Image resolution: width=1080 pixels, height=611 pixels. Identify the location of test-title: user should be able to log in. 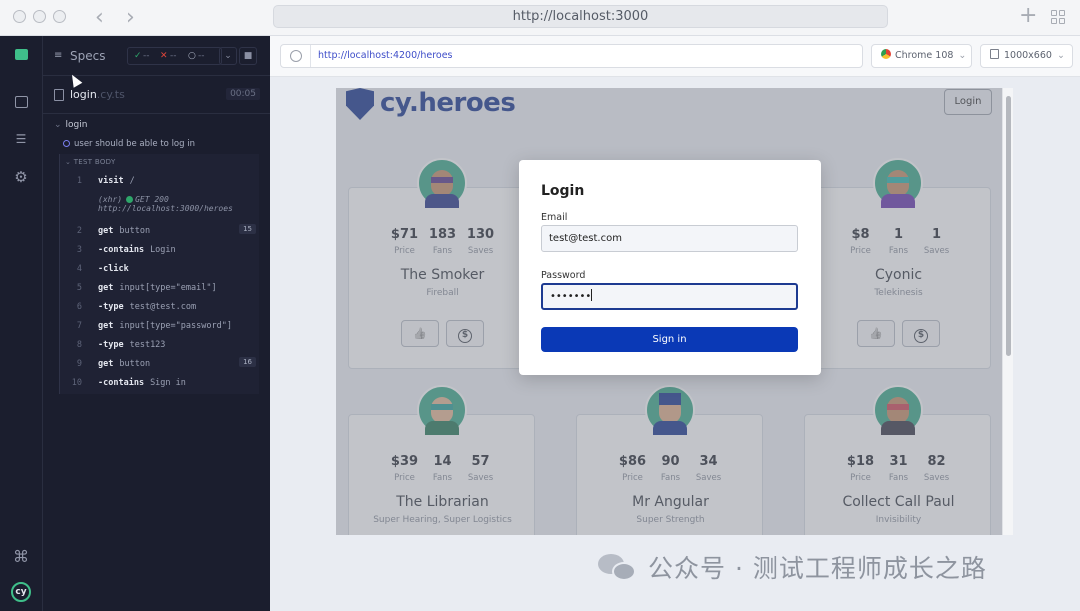
(129, 144).